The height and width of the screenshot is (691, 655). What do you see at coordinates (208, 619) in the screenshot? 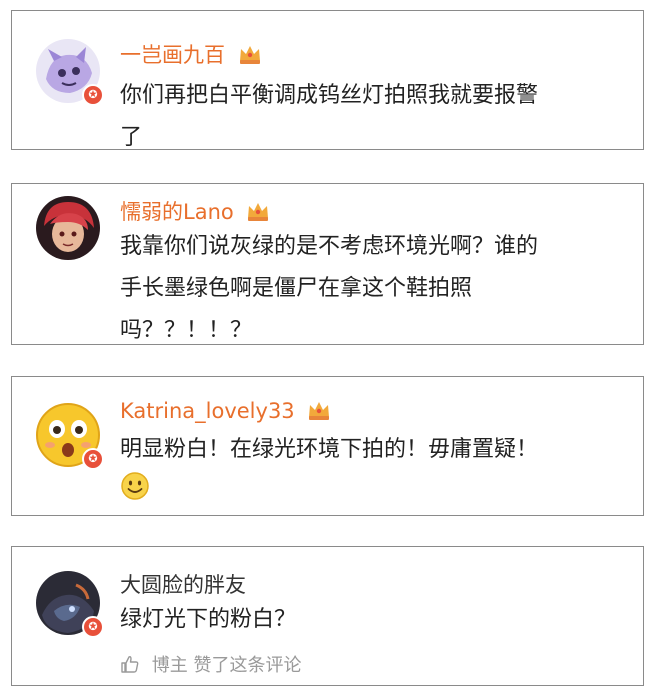
I see `comment-text: 绿灯光下的粉白？` at bounding box center [208, 619].